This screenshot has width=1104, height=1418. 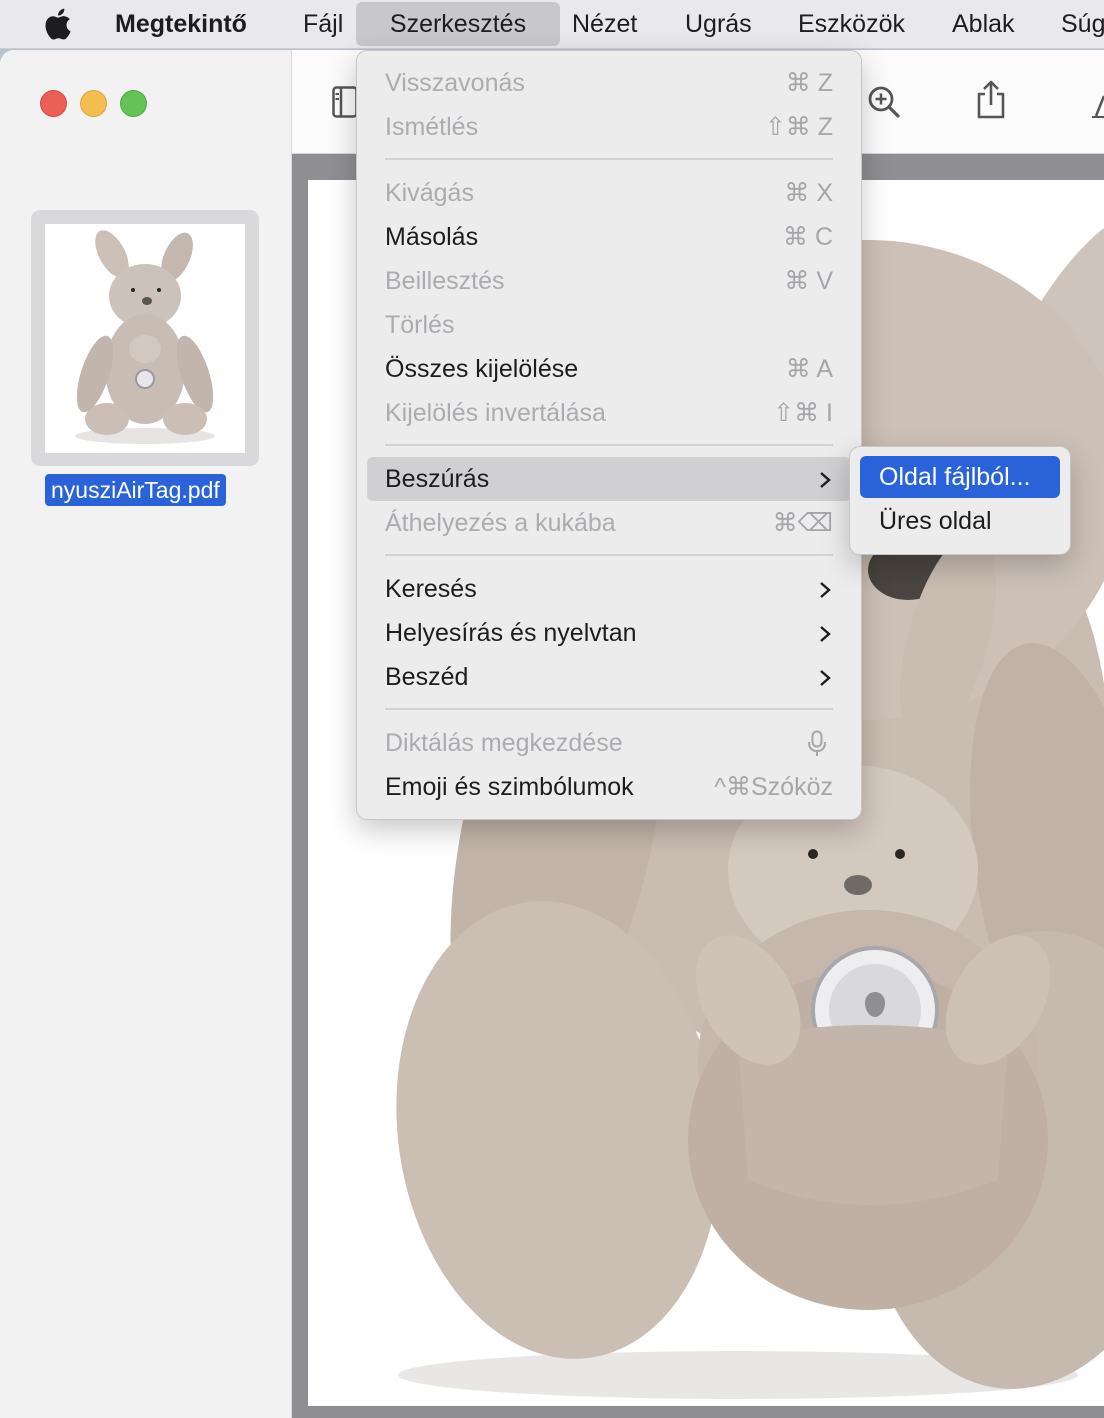 What do you see at coordinates (803, 413) in the screenshot?
I see `menu-item-shortcut: ⇧⌘ I` at bounding box center [803, 413].